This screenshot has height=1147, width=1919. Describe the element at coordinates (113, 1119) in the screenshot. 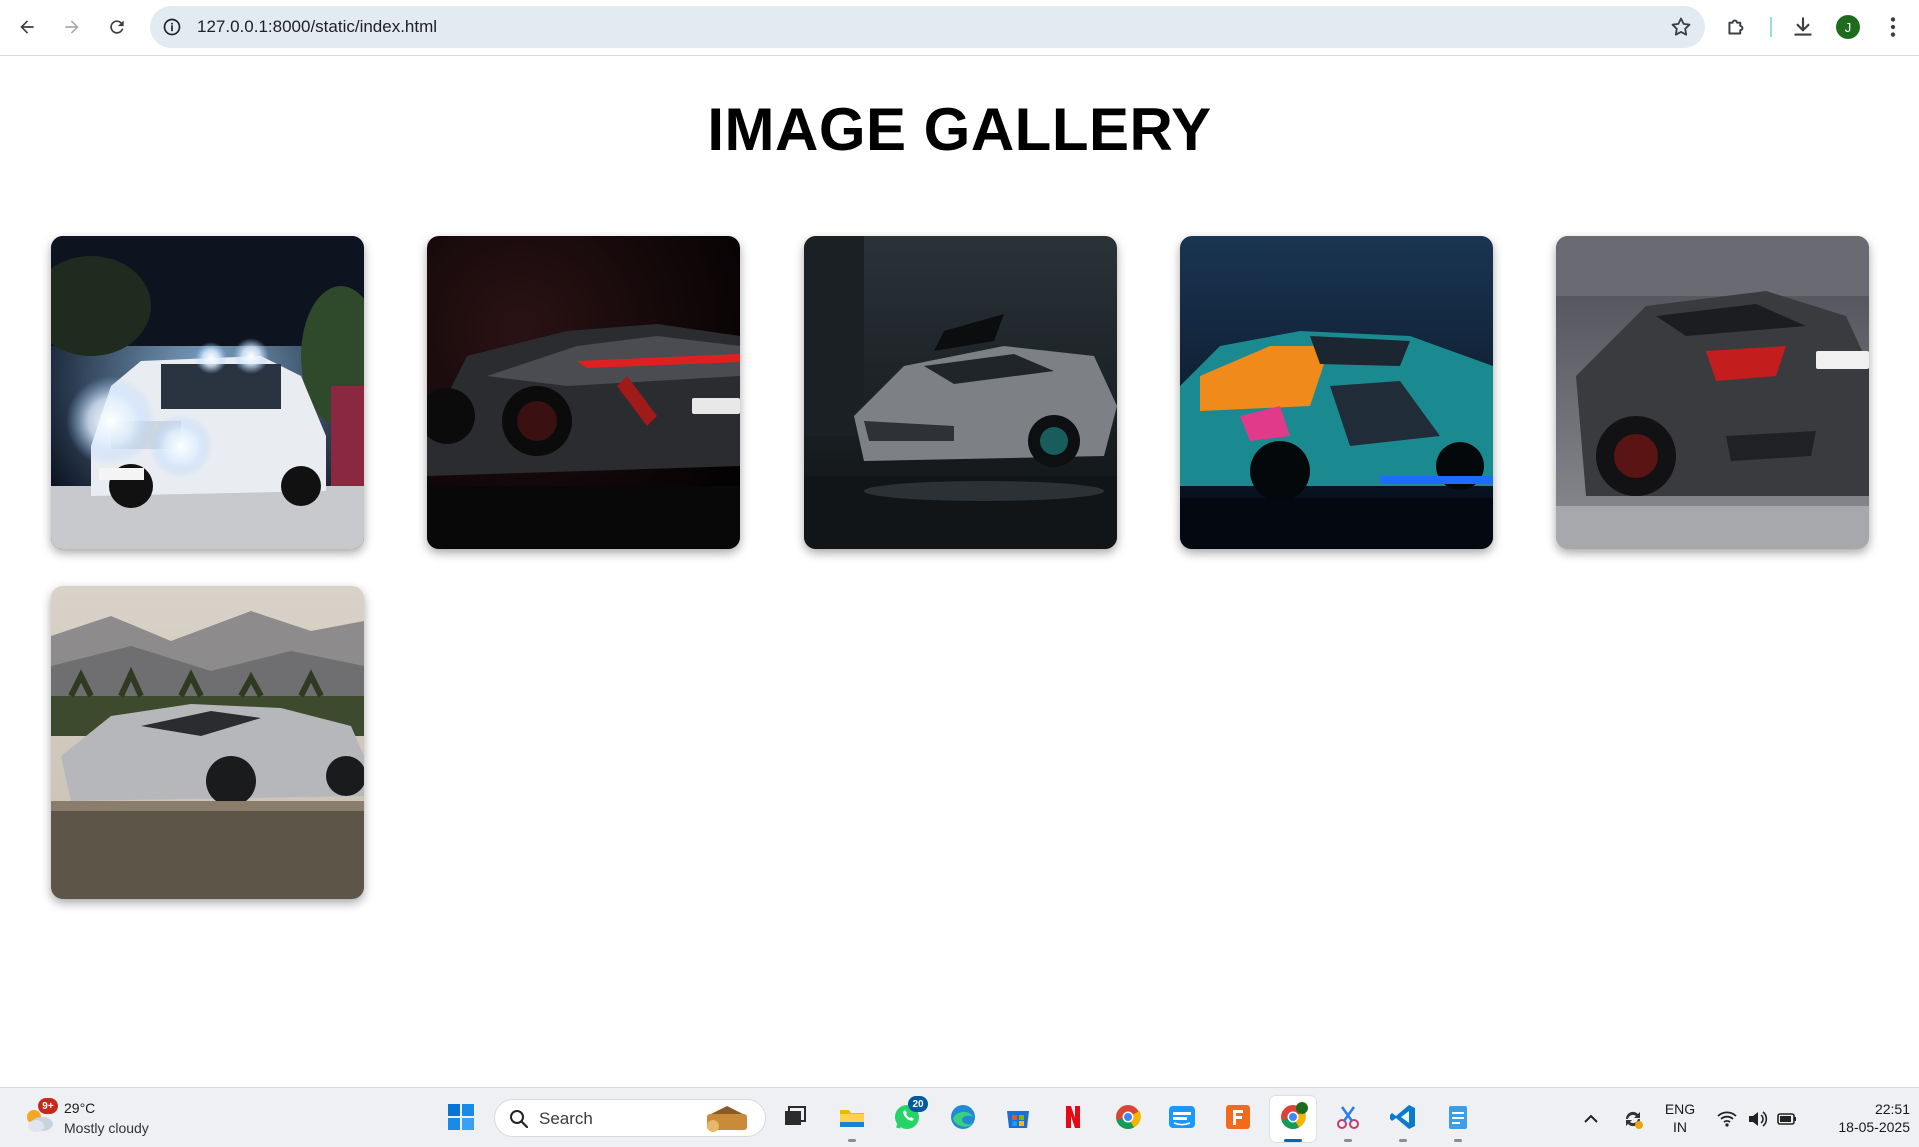

I see `weather-widget: 9+ 29°C Mostly cloudy` at that location.